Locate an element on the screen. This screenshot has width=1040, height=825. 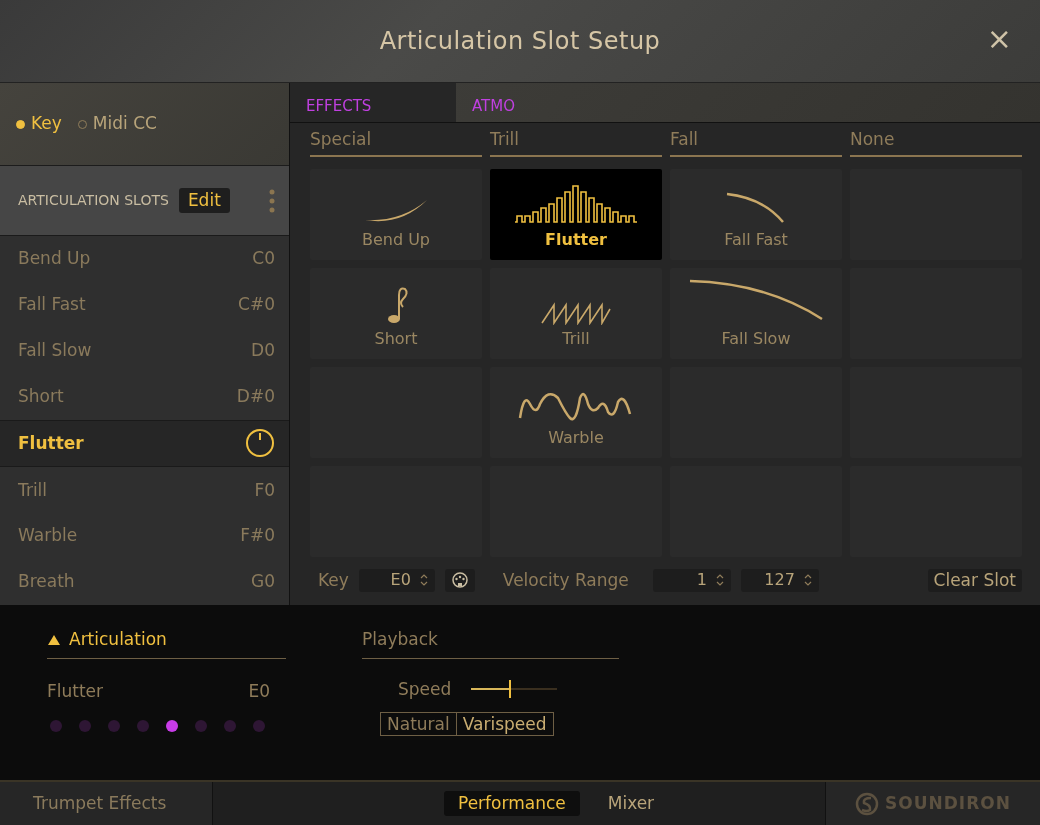
slot-name: Breath is located at coordinates (46, 582).